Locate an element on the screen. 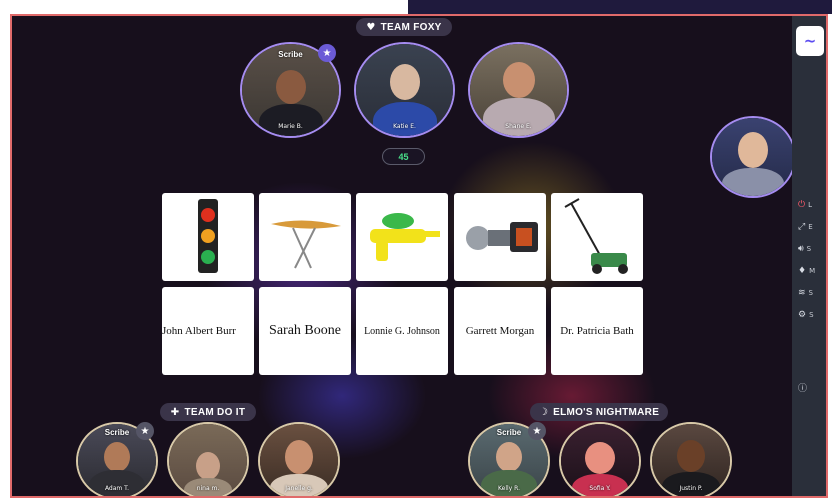  participant-video-katie: Katie E. is located at coordinates (404, 90).